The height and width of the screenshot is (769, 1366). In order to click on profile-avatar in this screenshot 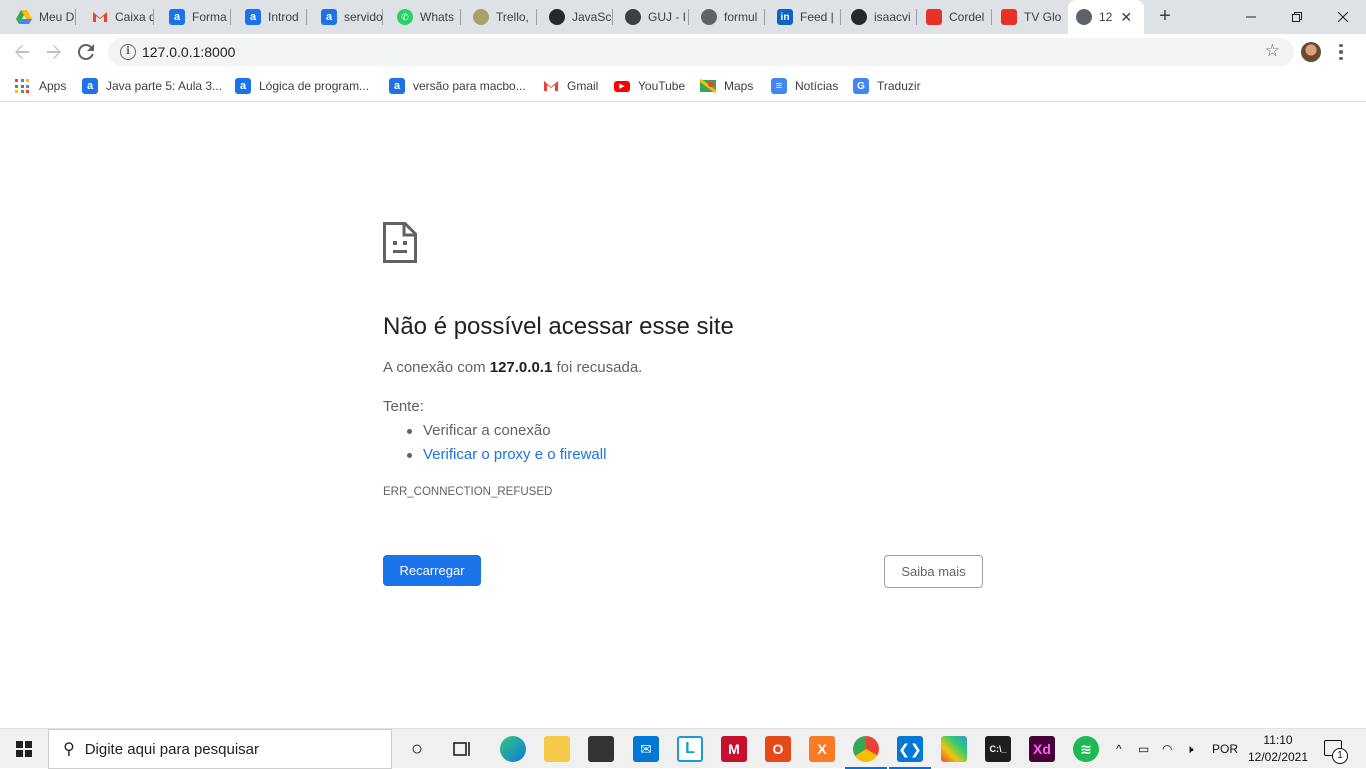, I will do `click(1311, 52)`.